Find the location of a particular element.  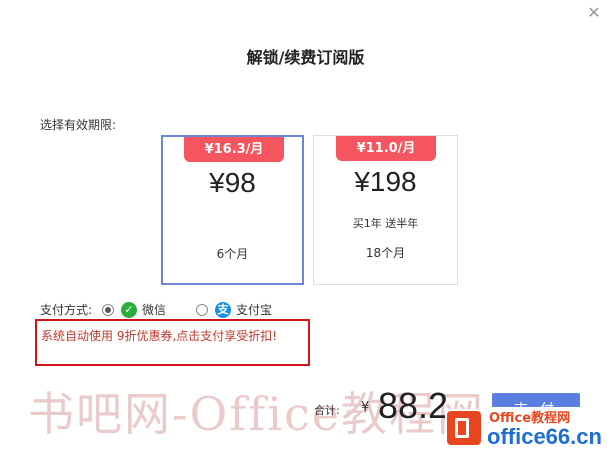

plan-bonus: 买1年 送半年 is located at coordinates (385, 223).